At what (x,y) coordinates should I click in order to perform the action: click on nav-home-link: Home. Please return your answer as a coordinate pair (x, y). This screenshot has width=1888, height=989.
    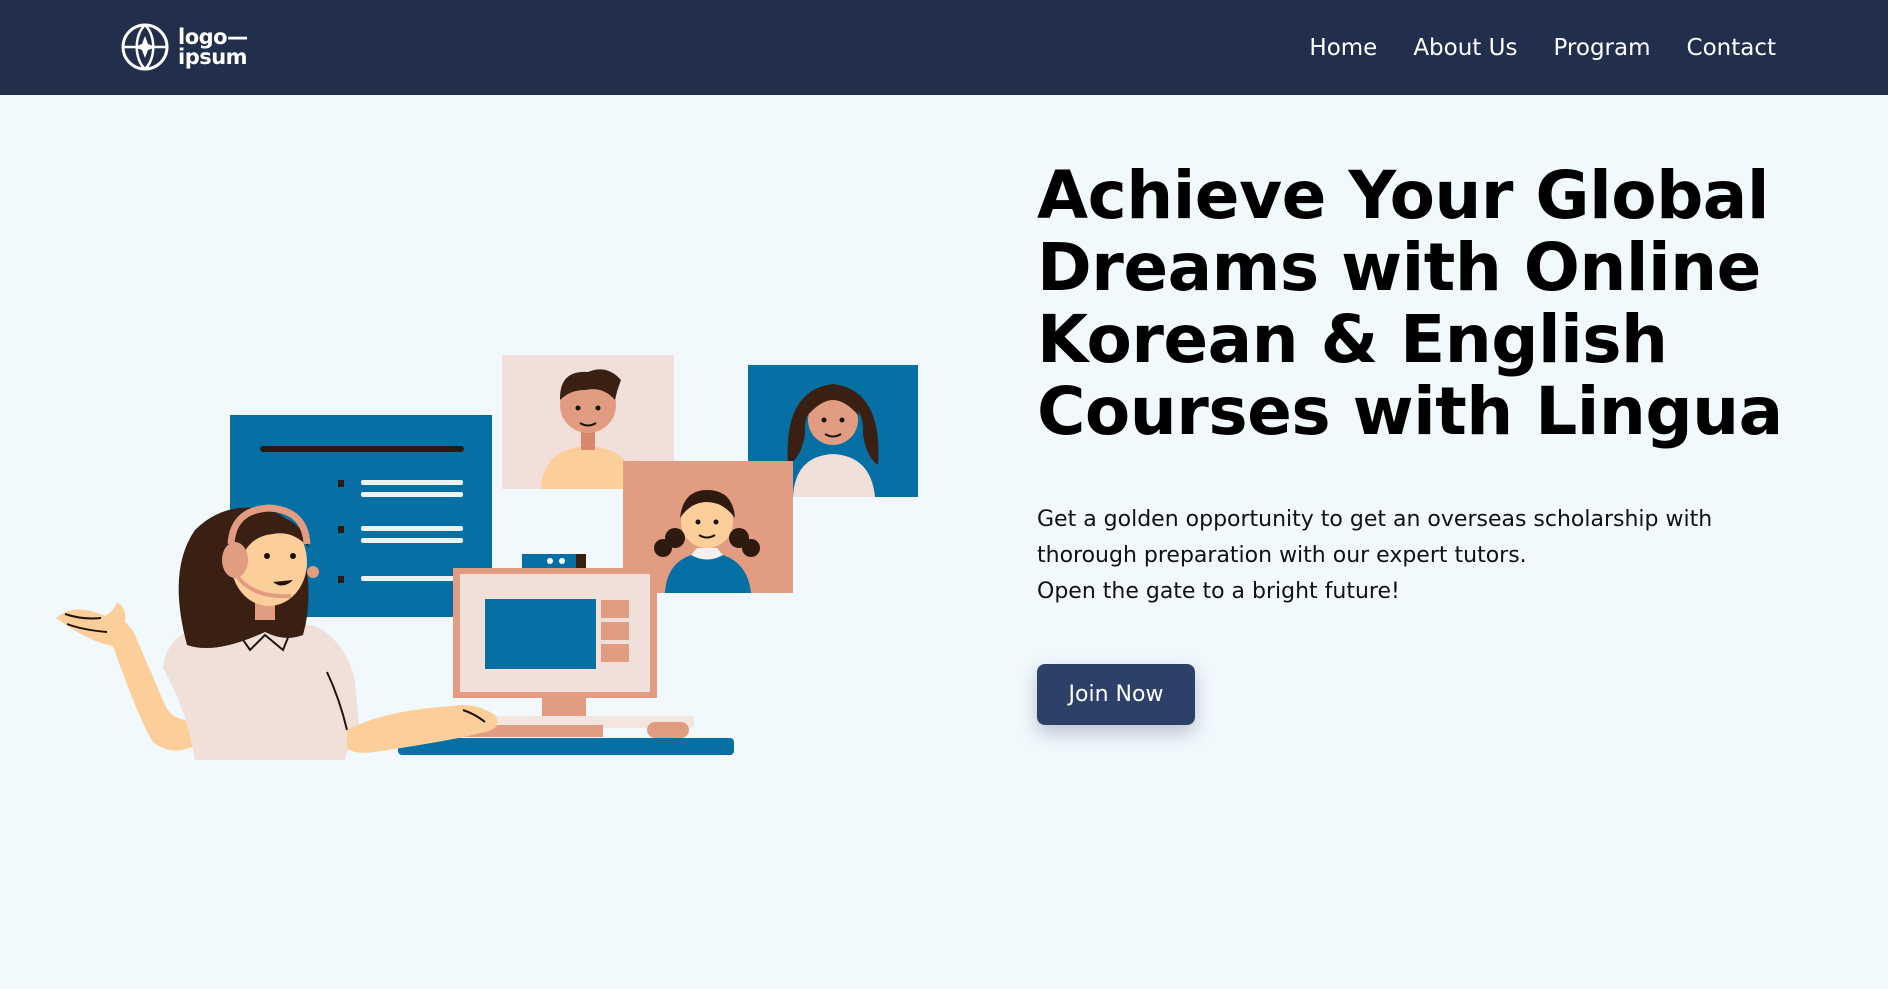
    Looking at the image, I should click on (1343, 48).